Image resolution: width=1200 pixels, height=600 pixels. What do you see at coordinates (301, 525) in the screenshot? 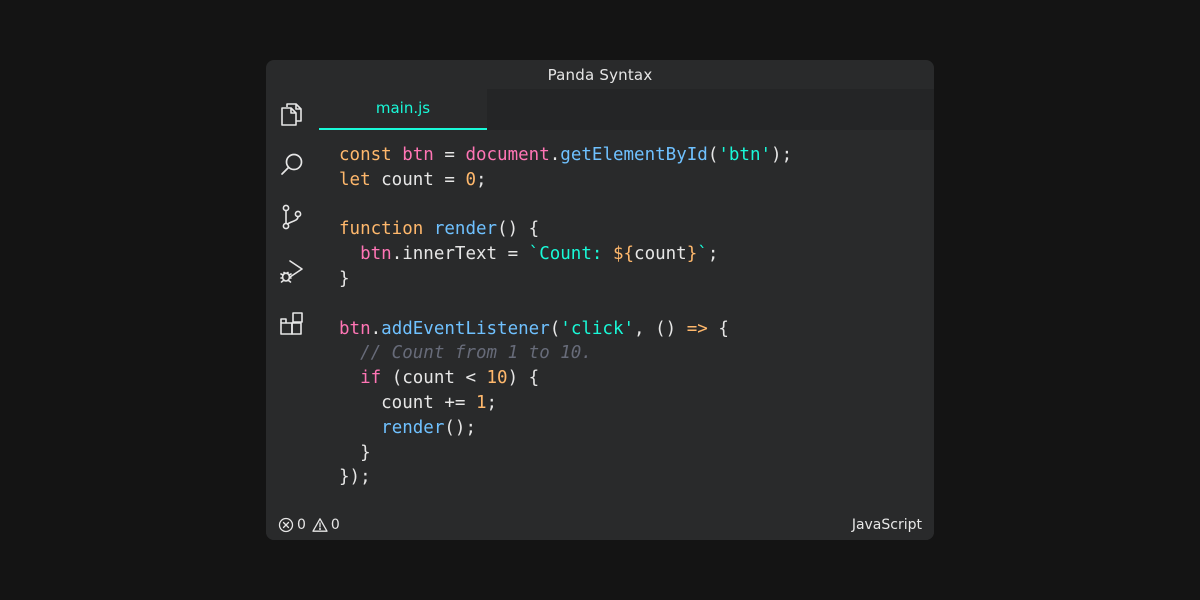
I see `errors-count: 0` at bounding box center [301, 525].